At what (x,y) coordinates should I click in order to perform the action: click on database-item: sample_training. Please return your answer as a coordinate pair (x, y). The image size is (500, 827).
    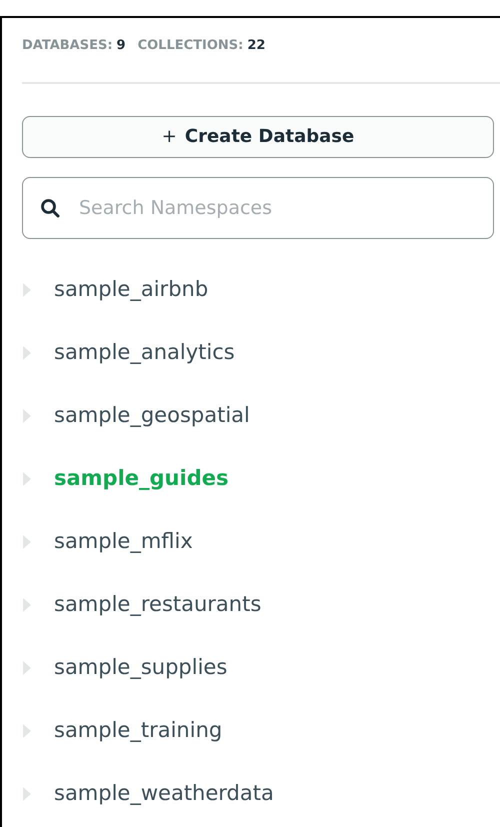
    Looking at the image, I should click on (261, 731).